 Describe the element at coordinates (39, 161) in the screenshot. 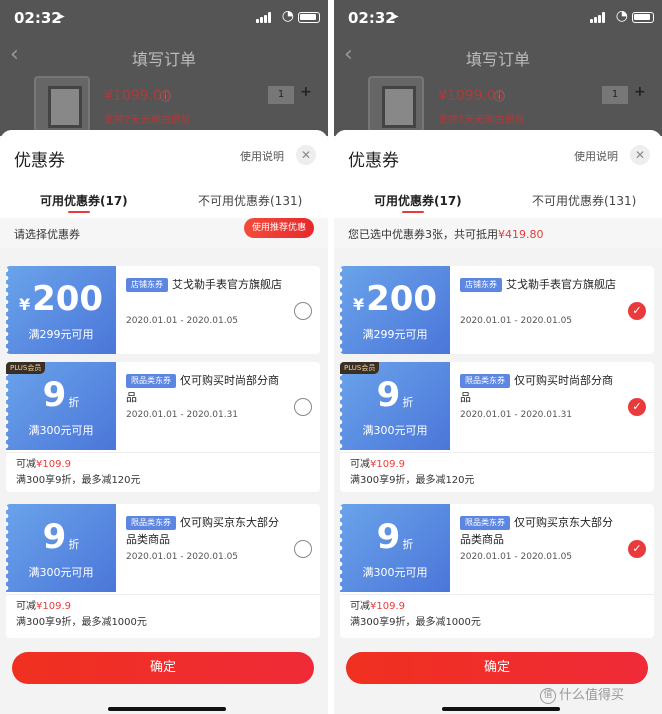

I see `sheet-title: 优惠券` at that location.